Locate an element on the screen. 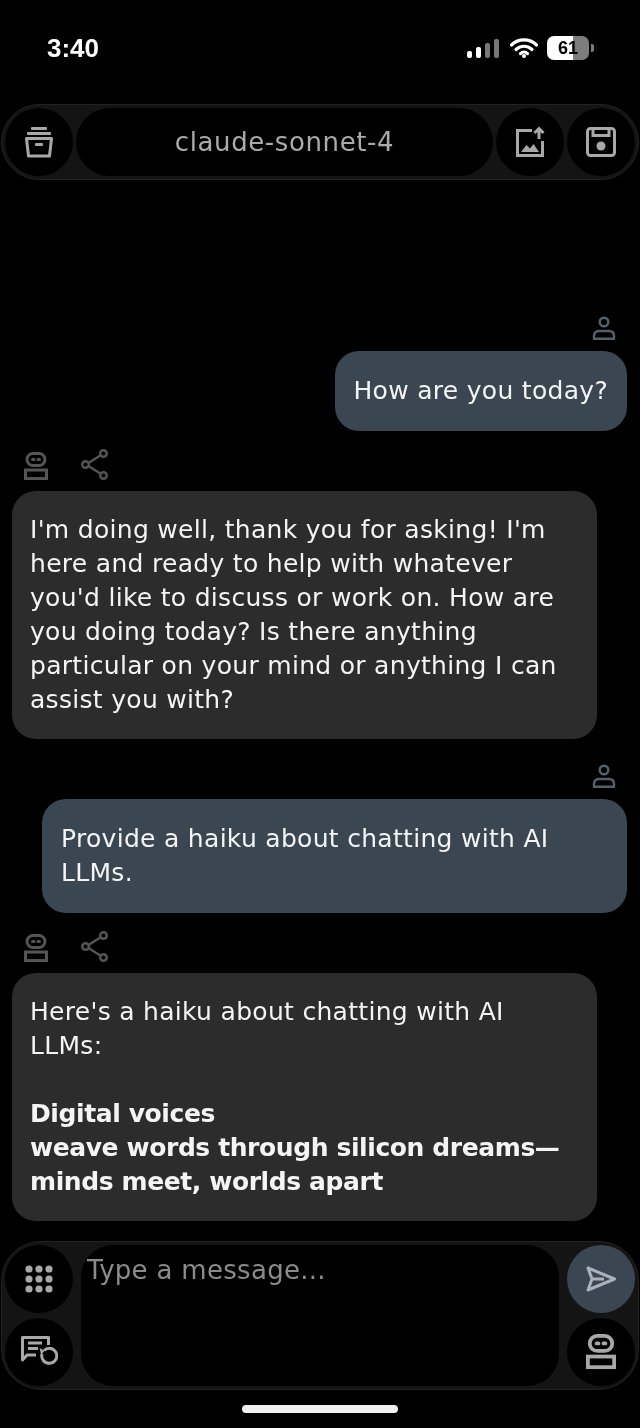  wifi-icon is located at coordinates (524, 48).